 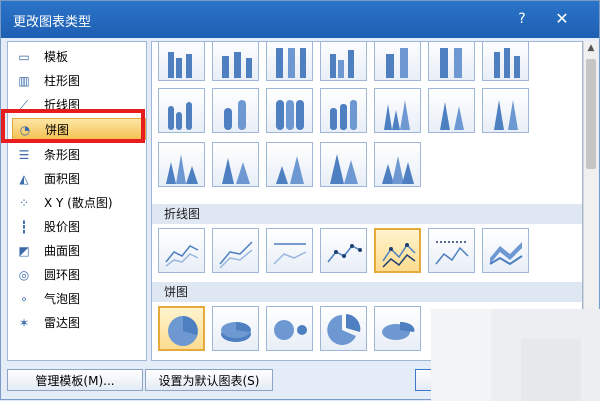 I want to click on pie-of-pie-icon, so click(x=290, y=330).